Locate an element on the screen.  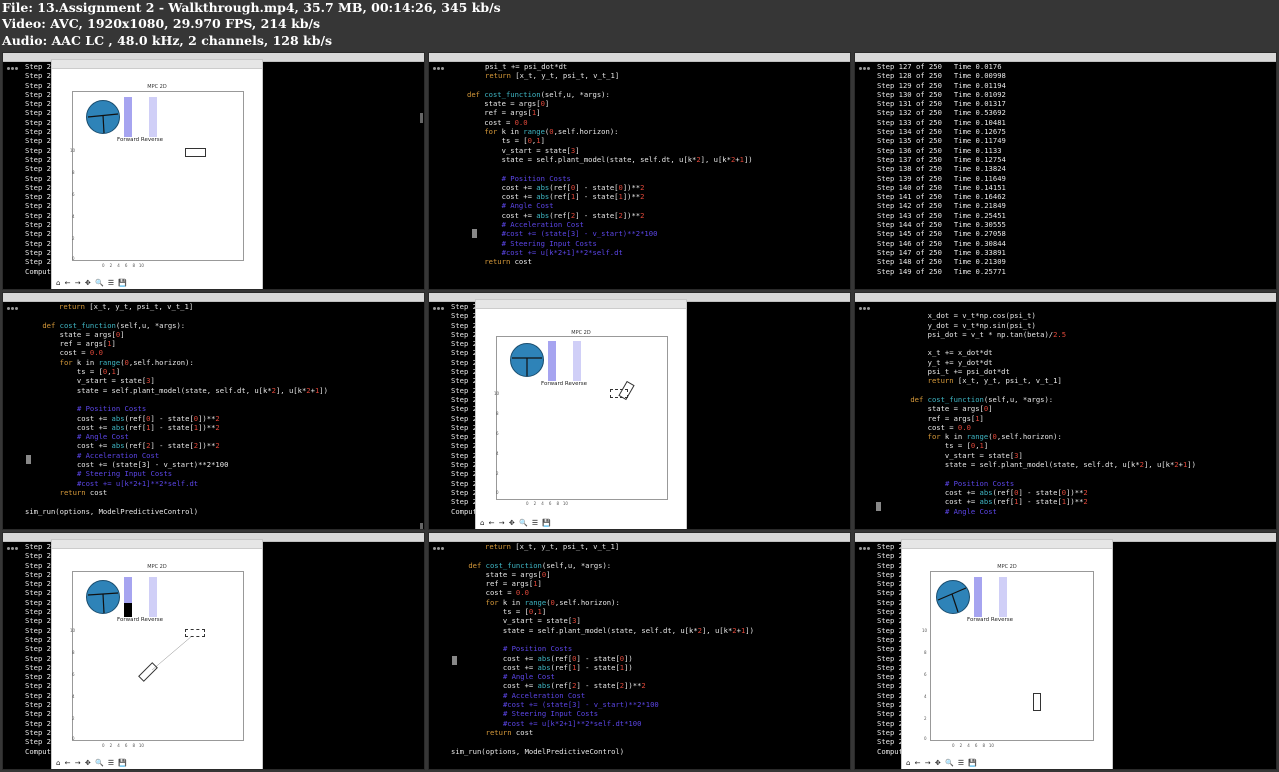
step-time: Time 0.14151 is located at coordinates (979, 187).